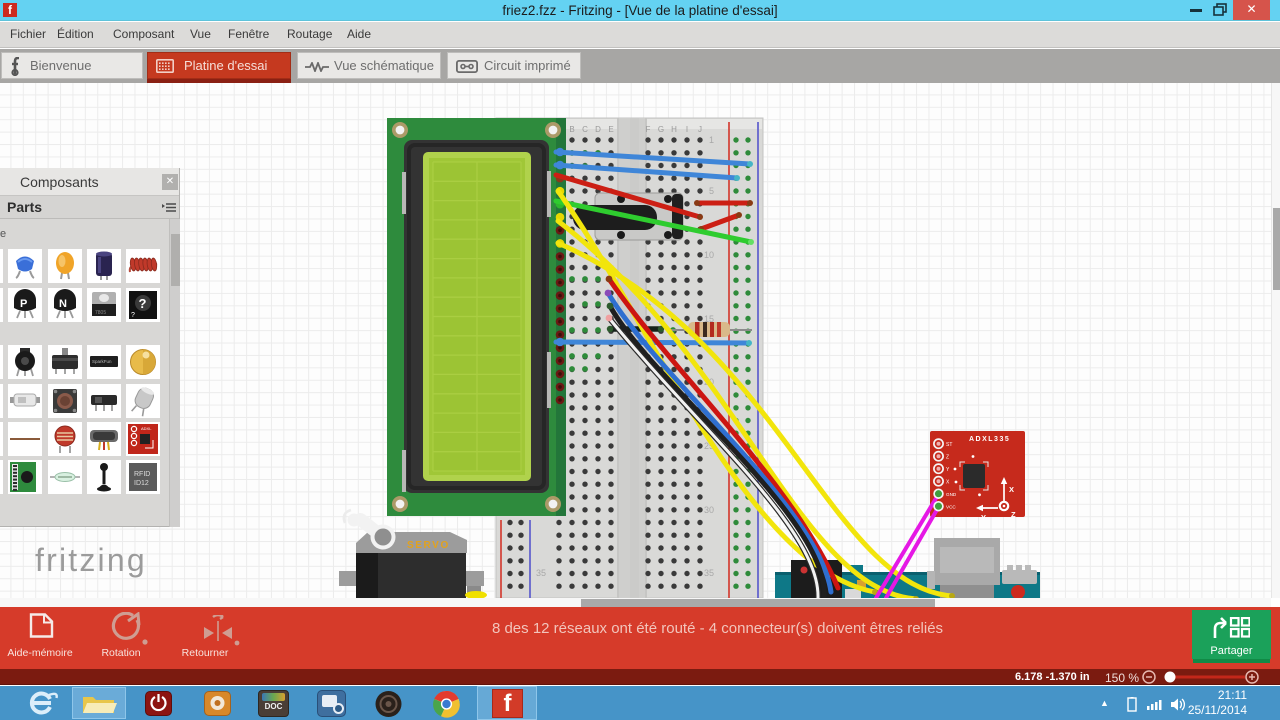 The height and width of the screenshot is (720, 1280). I want to click on svg-text: X, so click(1011, 489).